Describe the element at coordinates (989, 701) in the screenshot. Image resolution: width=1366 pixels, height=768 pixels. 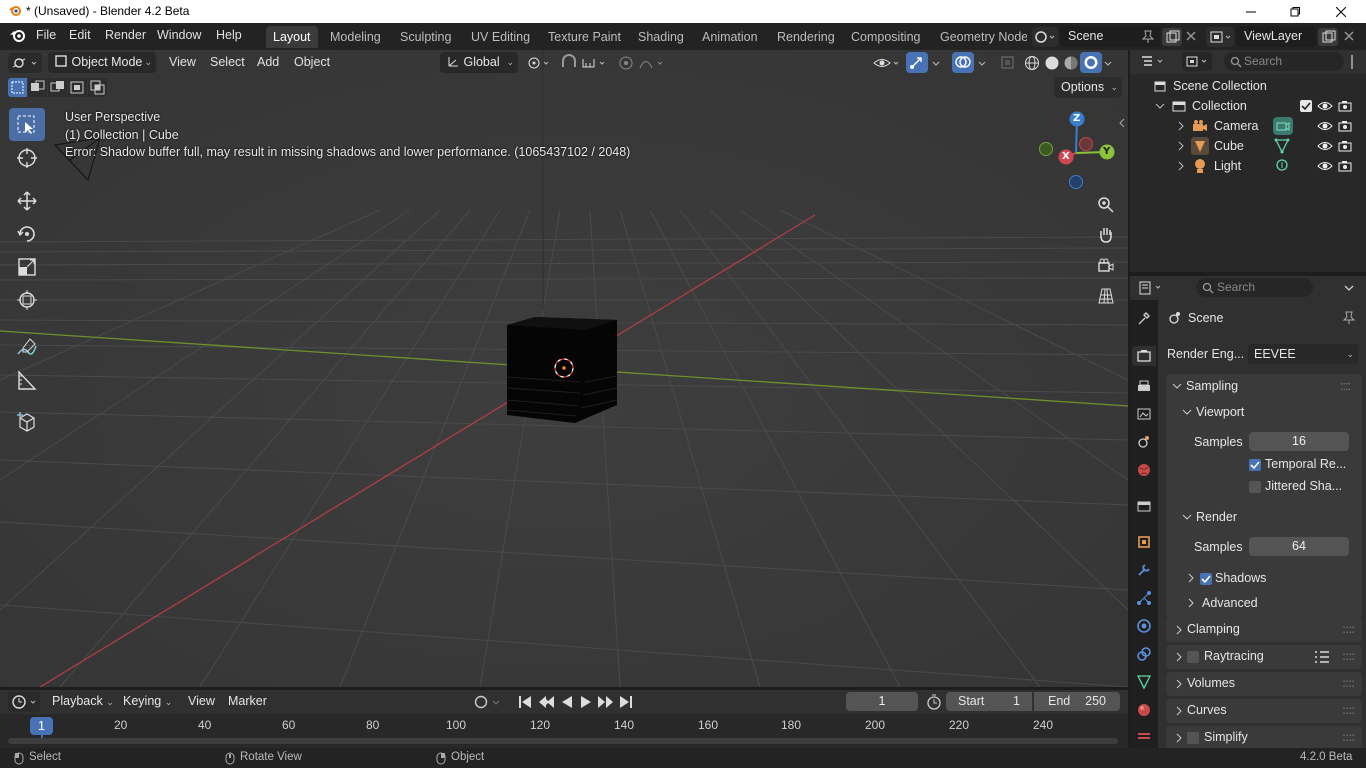
I see `start-frame-field: Start 1` at that location.